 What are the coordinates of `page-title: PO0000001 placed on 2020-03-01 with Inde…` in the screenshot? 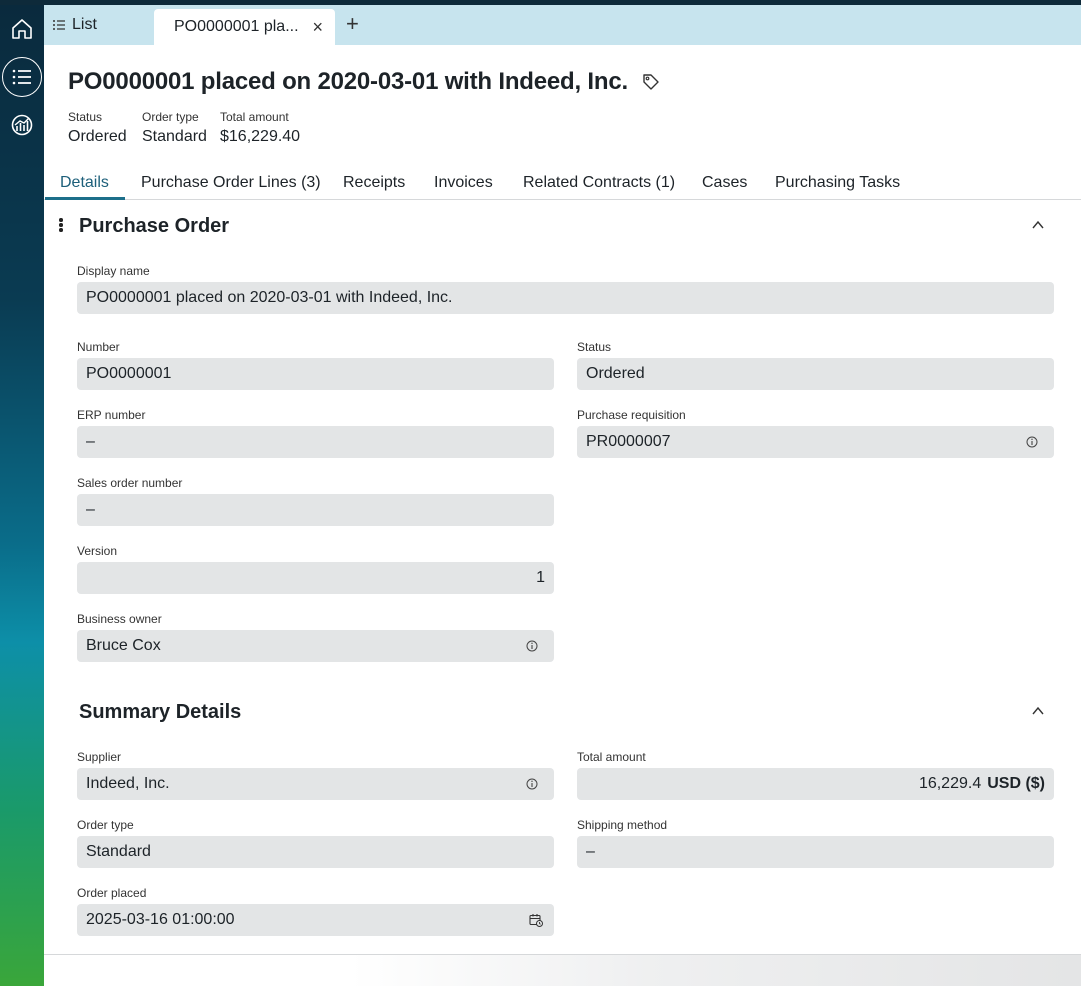 It's located at (364, 82).